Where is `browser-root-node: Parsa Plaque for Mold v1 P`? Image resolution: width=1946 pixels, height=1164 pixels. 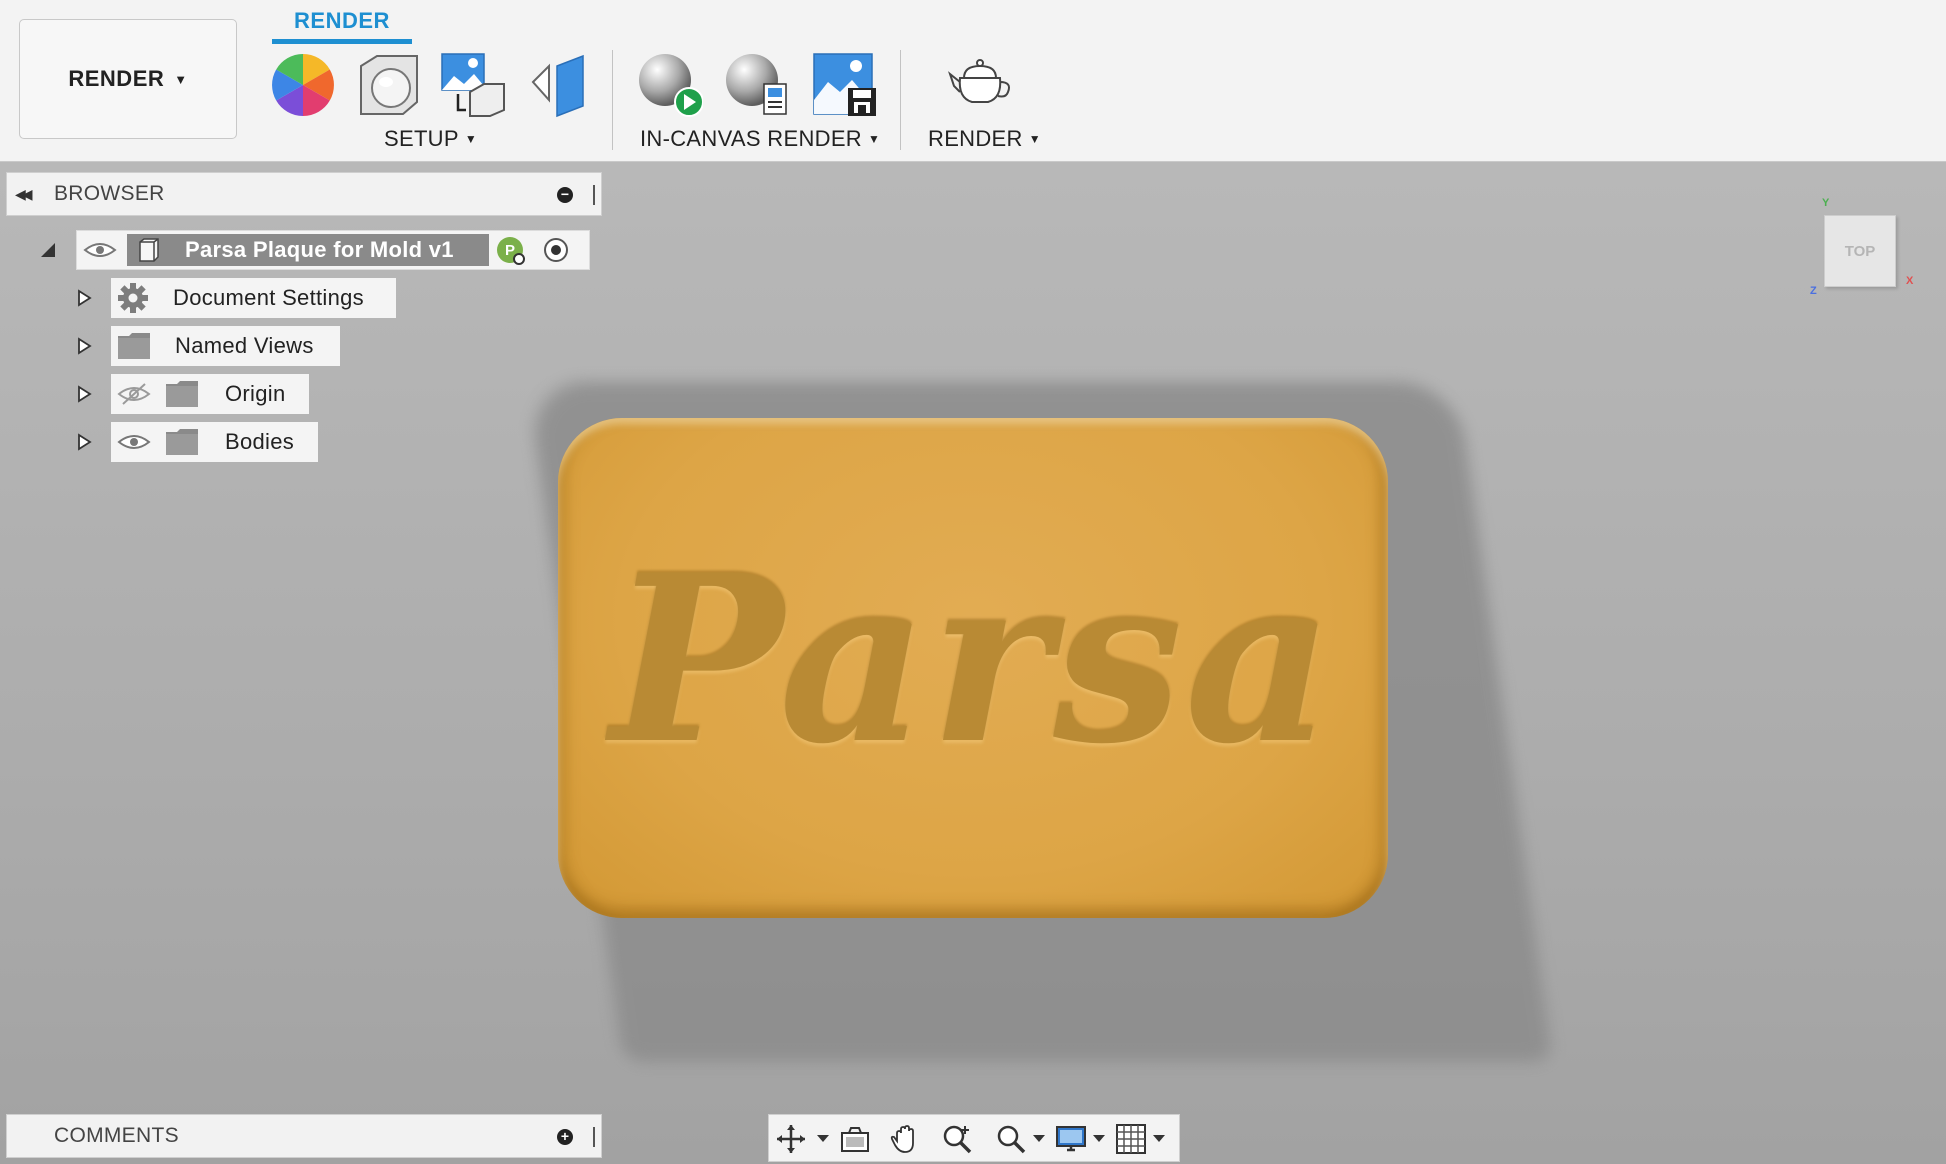 browser-root-node: Parsa Plaque for Mold v1 P is located at coordinates (333, 250).